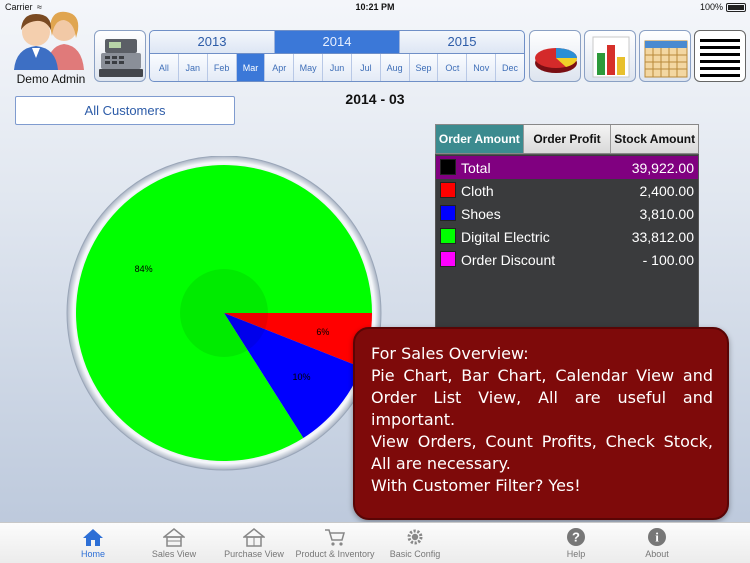 The width and height of the screenshot is (750, 563). Describe the element at coordinates (322, 332) in the screenshot. I see `pie-slice-label: 6%` at that location.